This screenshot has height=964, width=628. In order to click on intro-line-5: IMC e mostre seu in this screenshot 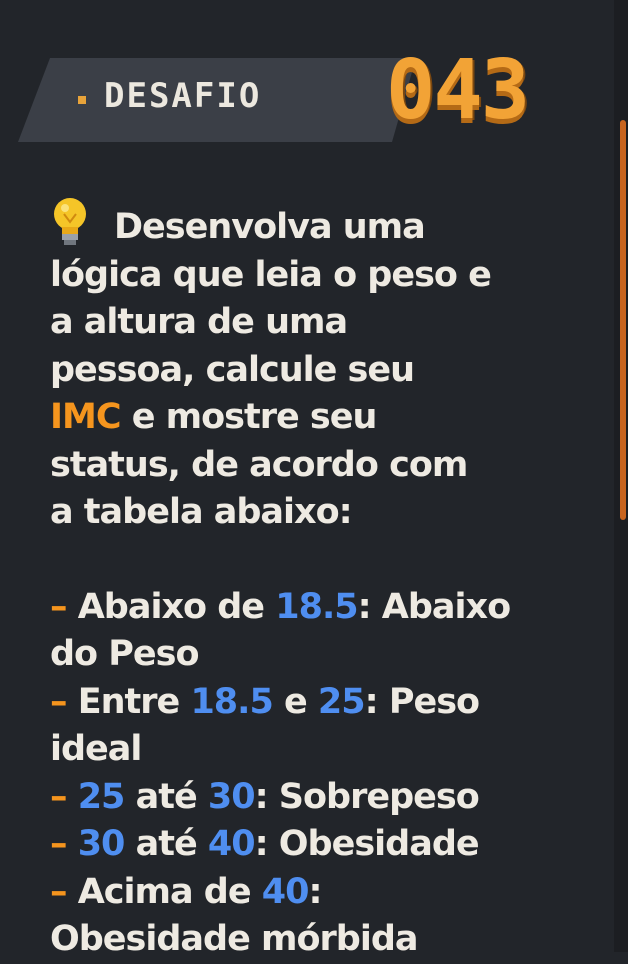, I will do `click(213, 417)`.